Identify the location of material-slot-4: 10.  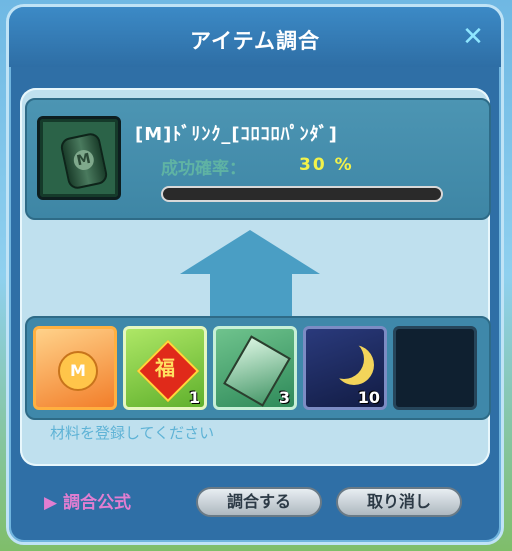
(345, 368).